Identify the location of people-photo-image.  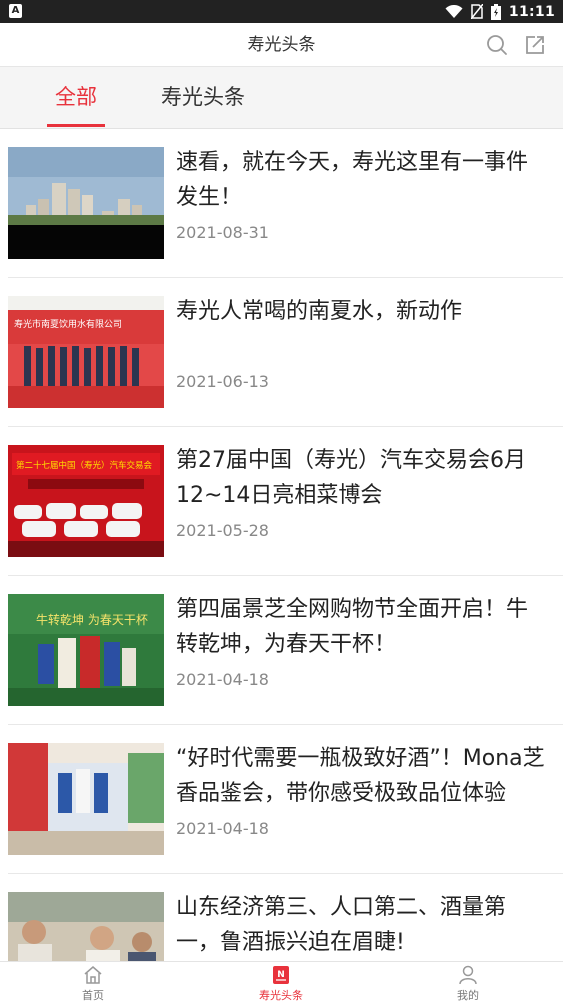
(86, 926).